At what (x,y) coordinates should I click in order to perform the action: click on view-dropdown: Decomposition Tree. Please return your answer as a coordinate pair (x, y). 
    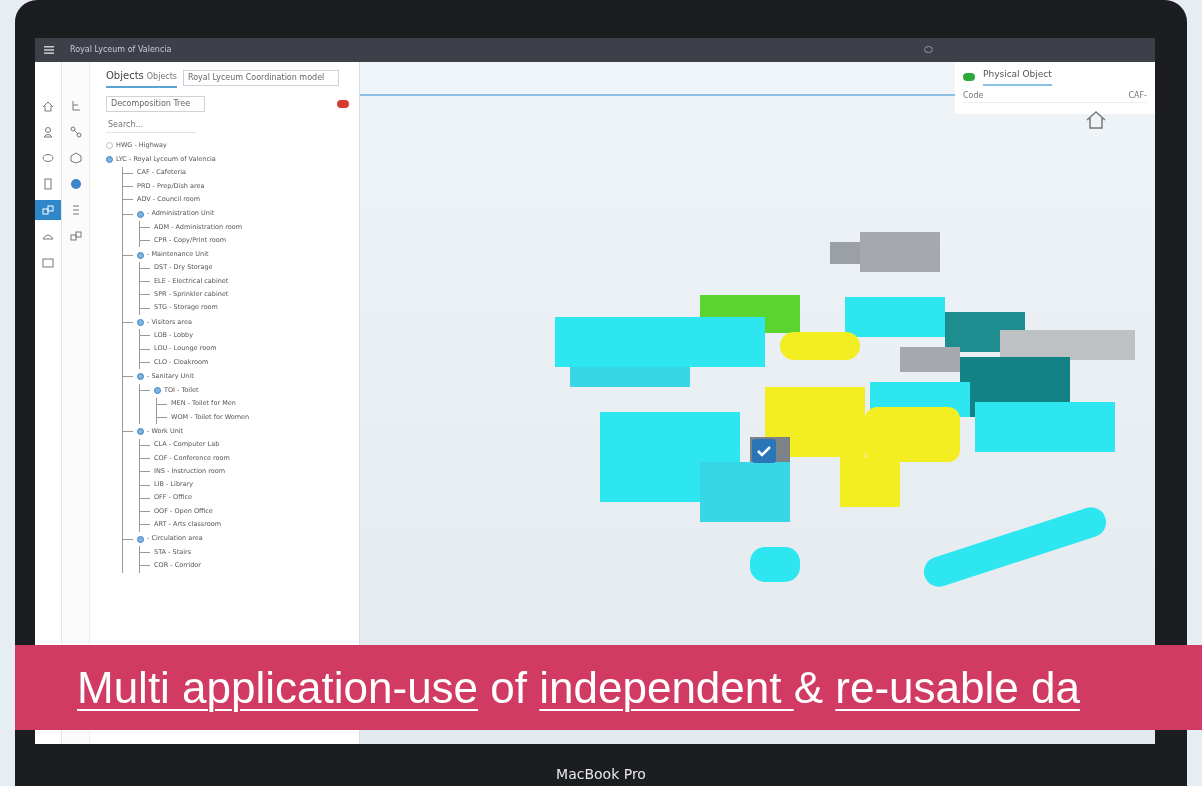
    Looking at the image, I should click on (156, 104).